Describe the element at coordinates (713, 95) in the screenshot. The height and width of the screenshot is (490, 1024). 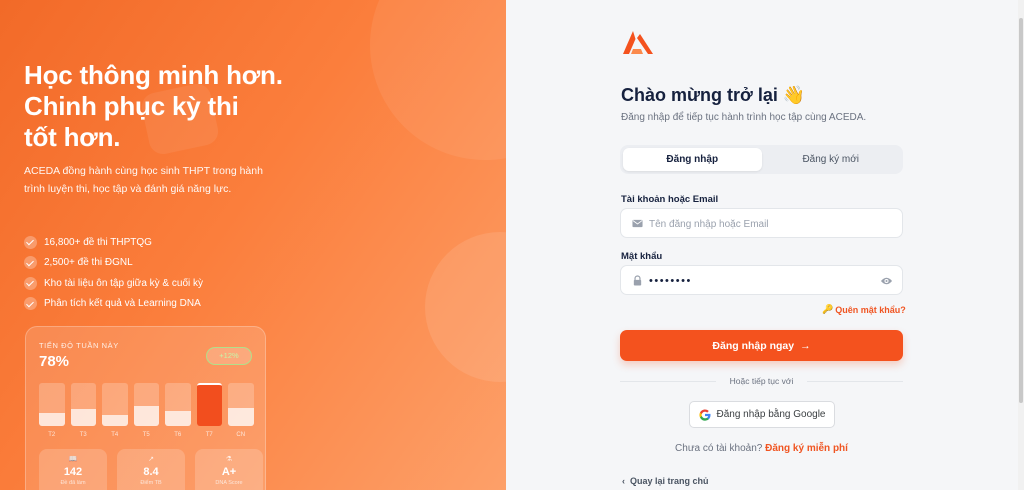
I see `page-title: Chào mừng trở lại 👋` at that location.